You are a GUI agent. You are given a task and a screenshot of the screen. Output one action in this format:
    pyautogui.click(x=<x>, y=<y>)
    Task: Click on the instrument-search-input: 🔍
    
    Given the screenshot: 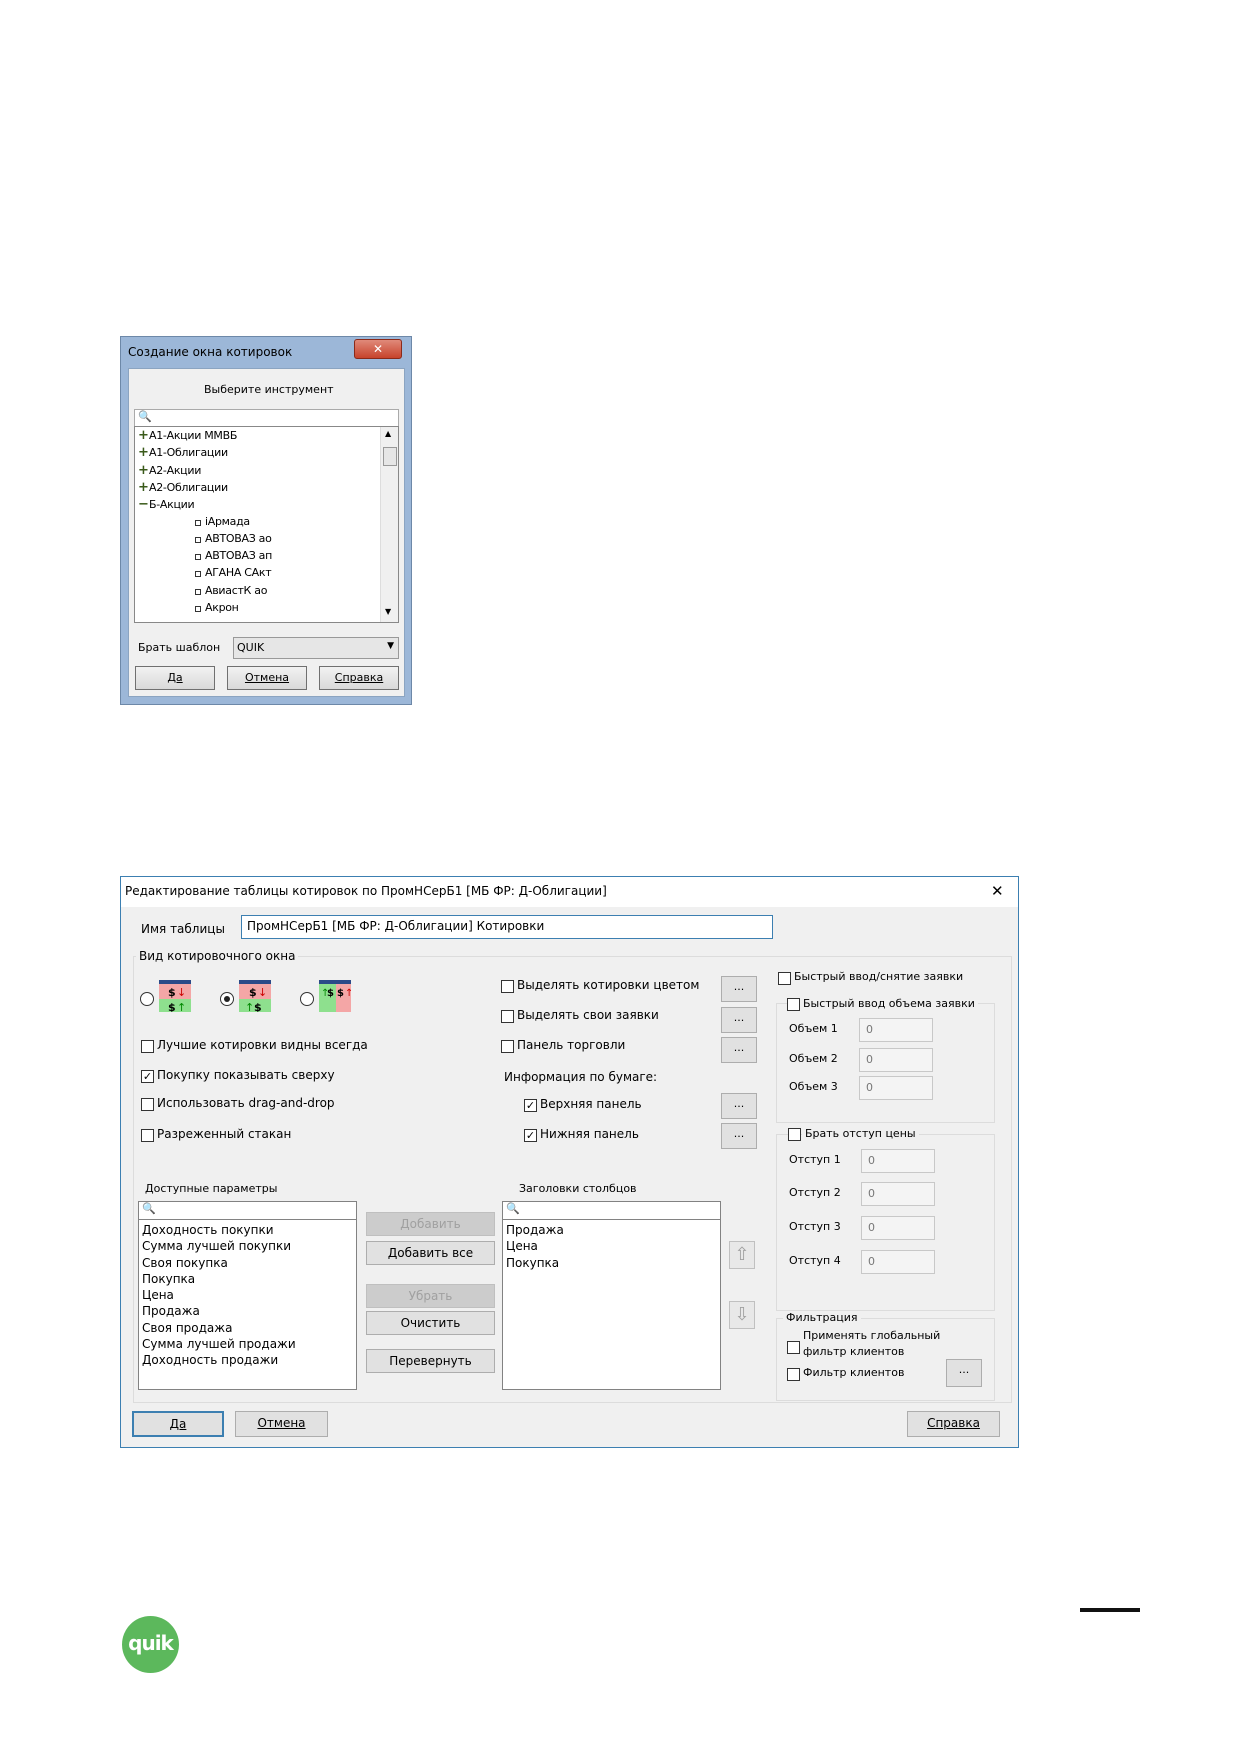 What is the action you would take?
    pyautogui.click(x=266, y=418)
    